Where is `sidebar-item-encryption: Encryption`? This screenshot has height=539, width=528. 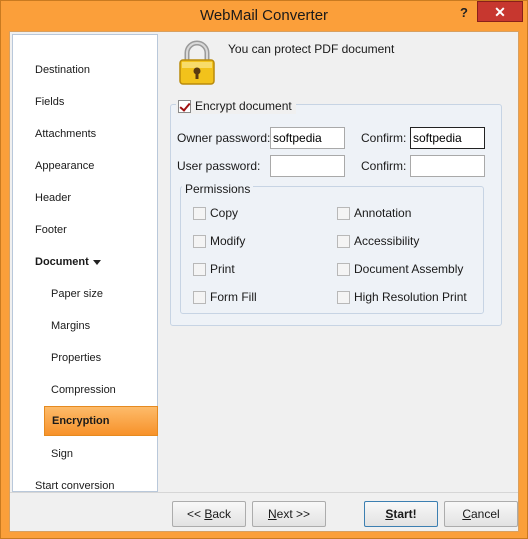
sidebar-item-encryption: Encryption is located at coordinates (101, 421).